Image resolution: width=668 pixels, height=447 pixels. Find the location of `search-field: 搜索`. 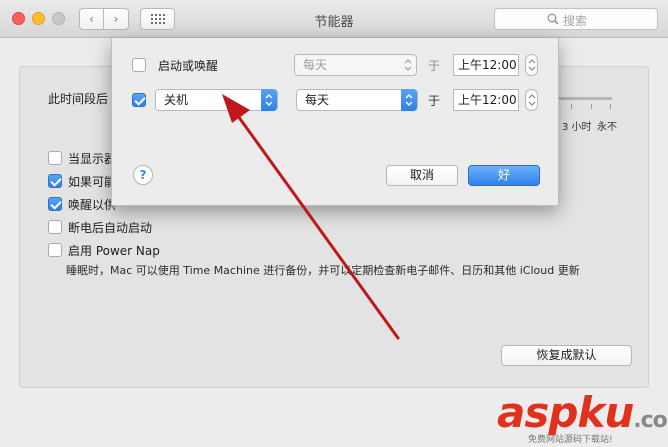

search-field: 搜索 is located at coordinates (576, 19).